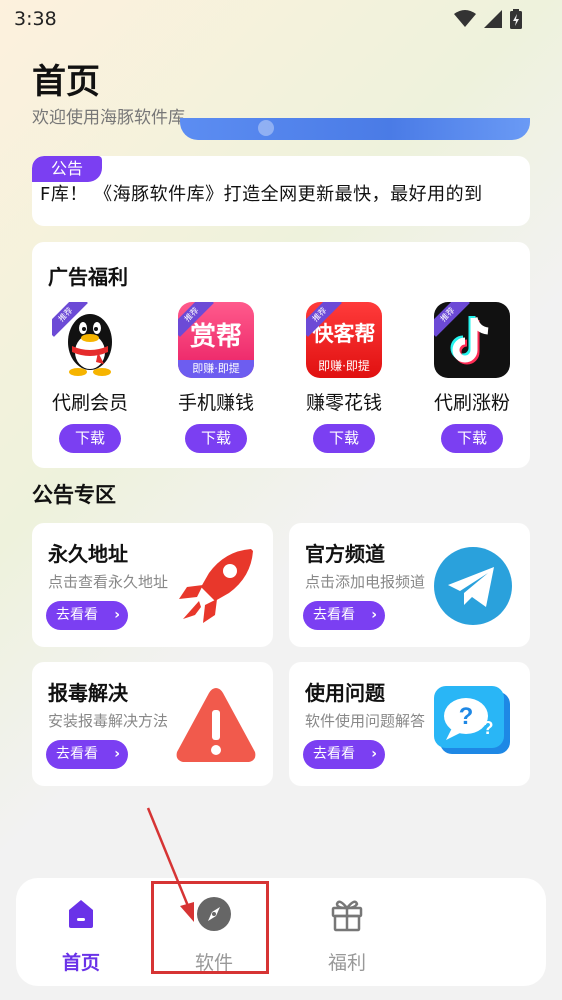 The image size is (562, 1000). I want to click on qq-penguin-icon: 推荐, so click(90, 340).